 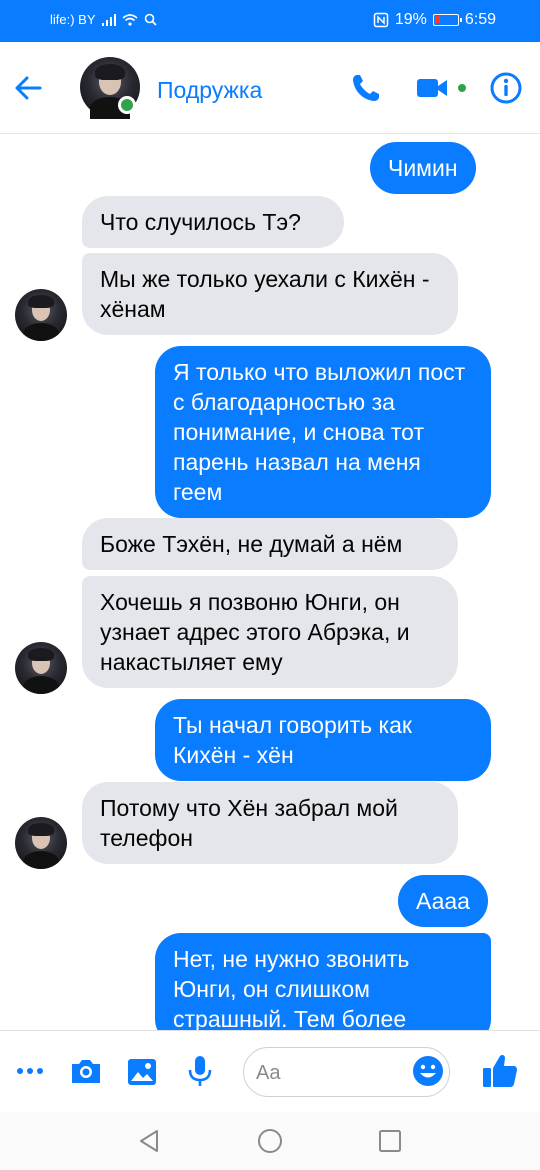 I want to click on back-arrow-icon, so click(x=28, y=88).